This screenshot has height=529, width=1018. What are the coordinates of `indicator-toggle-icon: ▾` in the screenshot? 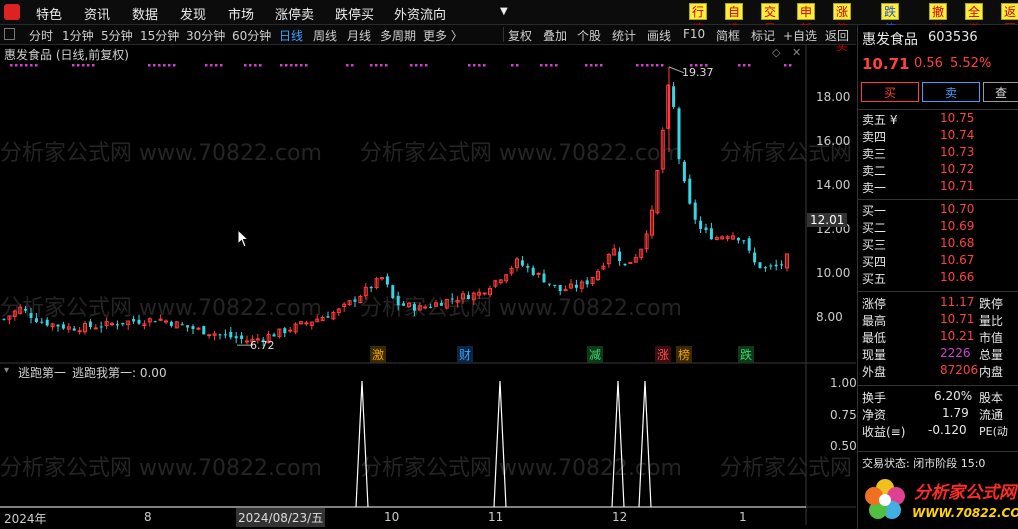 It's located at (6, 370).